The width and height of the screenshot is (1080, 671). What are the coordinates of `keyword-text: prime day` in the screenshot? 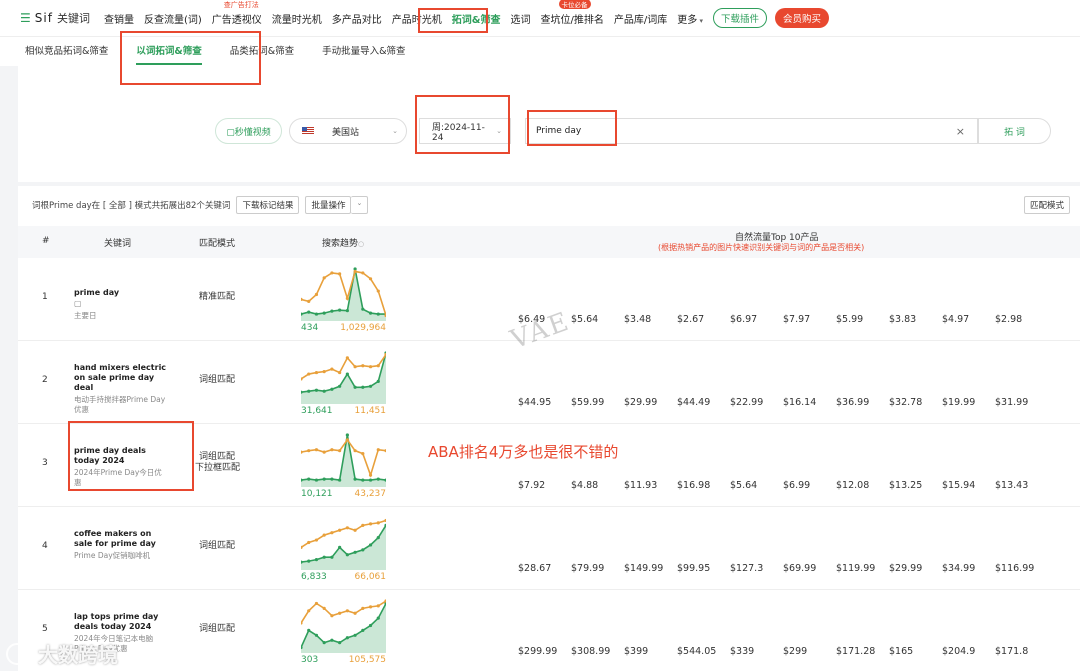 It's located at (121, 293).